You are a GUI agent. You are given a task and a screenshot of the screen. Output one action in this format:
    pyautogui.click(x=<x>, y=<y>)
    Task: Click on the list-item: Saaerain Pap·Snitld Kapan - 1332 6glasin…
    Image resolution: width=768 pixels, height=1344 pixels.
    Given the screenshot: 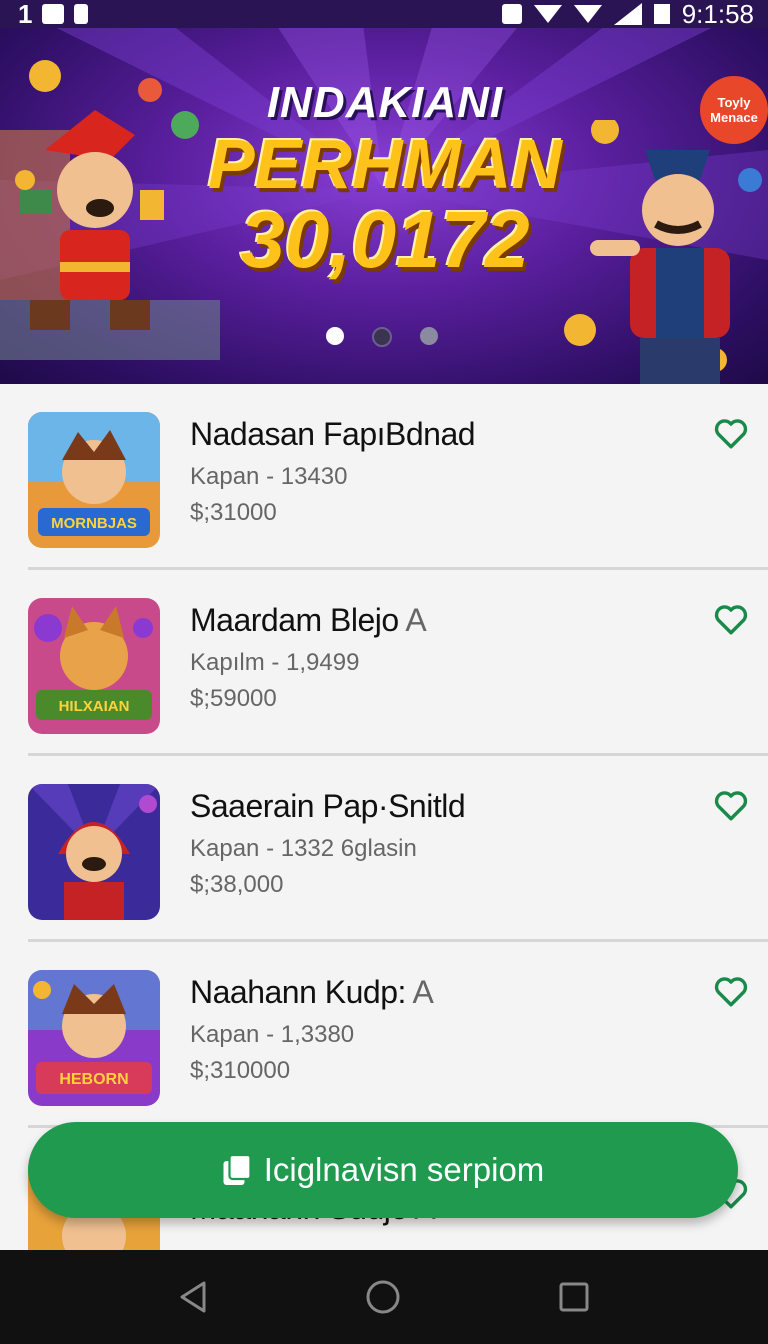 What is the action you would take?
    pyautogui.click(x=384, y=849)
    